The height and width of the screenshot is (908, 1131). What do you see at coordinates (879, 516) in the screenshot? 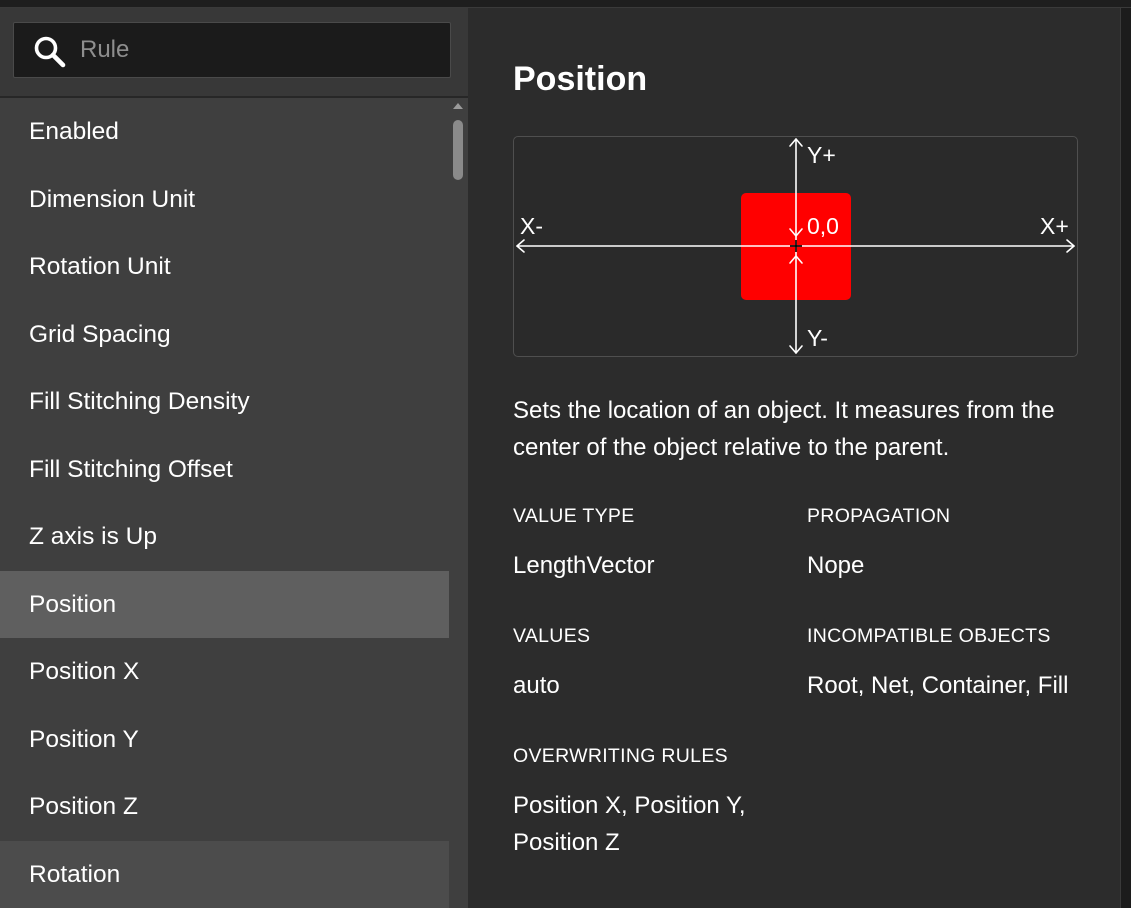
I see `propagation-label: PROPAGATION` at bounding box center [879, 516].